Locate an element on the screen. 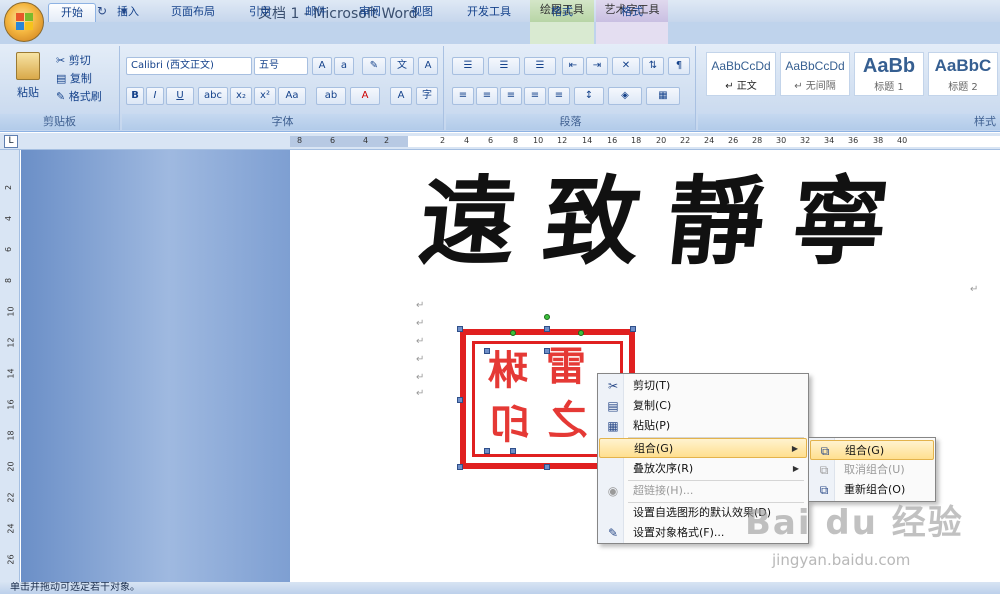 The image size is (1000, 594). tab-selector-button: L is located at coordinates (11, 141).